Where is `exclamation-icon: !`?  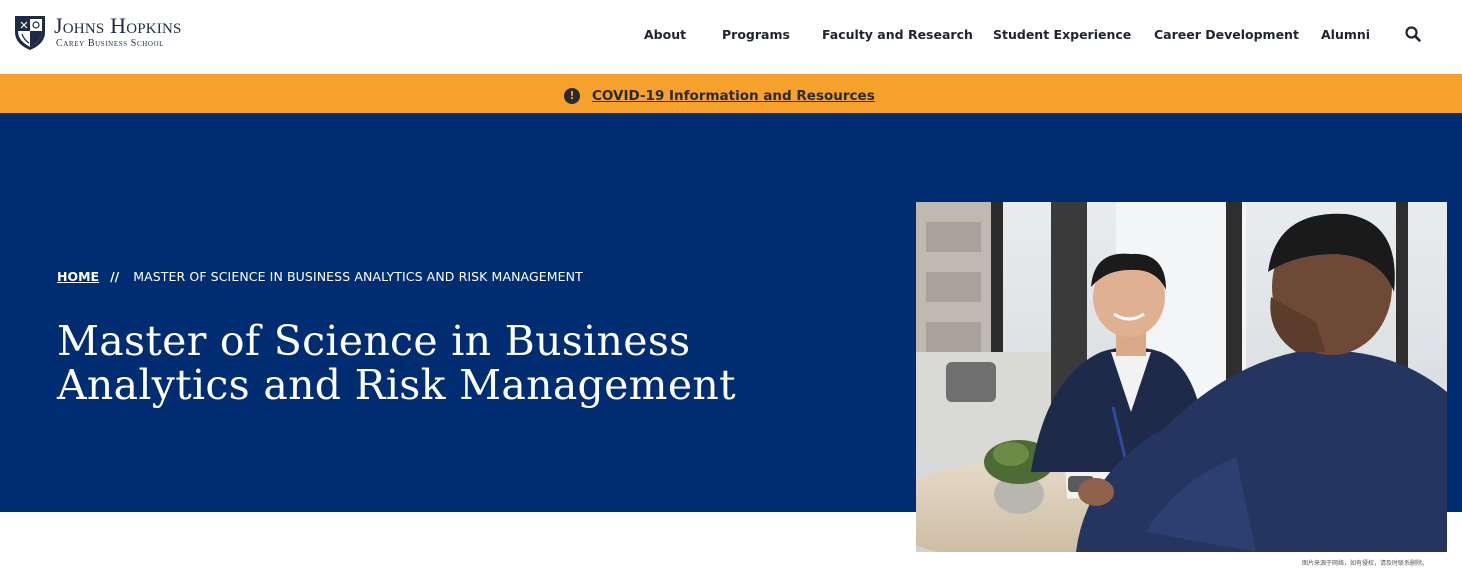 exclamation-icon: ! is located at coordinates (572, 96).